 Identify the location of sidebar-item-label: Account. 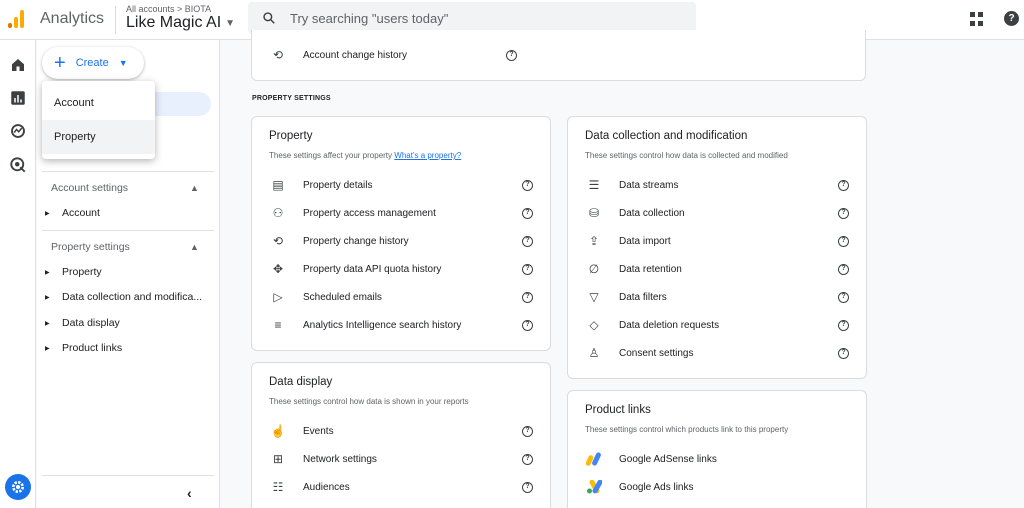
(81, 213).